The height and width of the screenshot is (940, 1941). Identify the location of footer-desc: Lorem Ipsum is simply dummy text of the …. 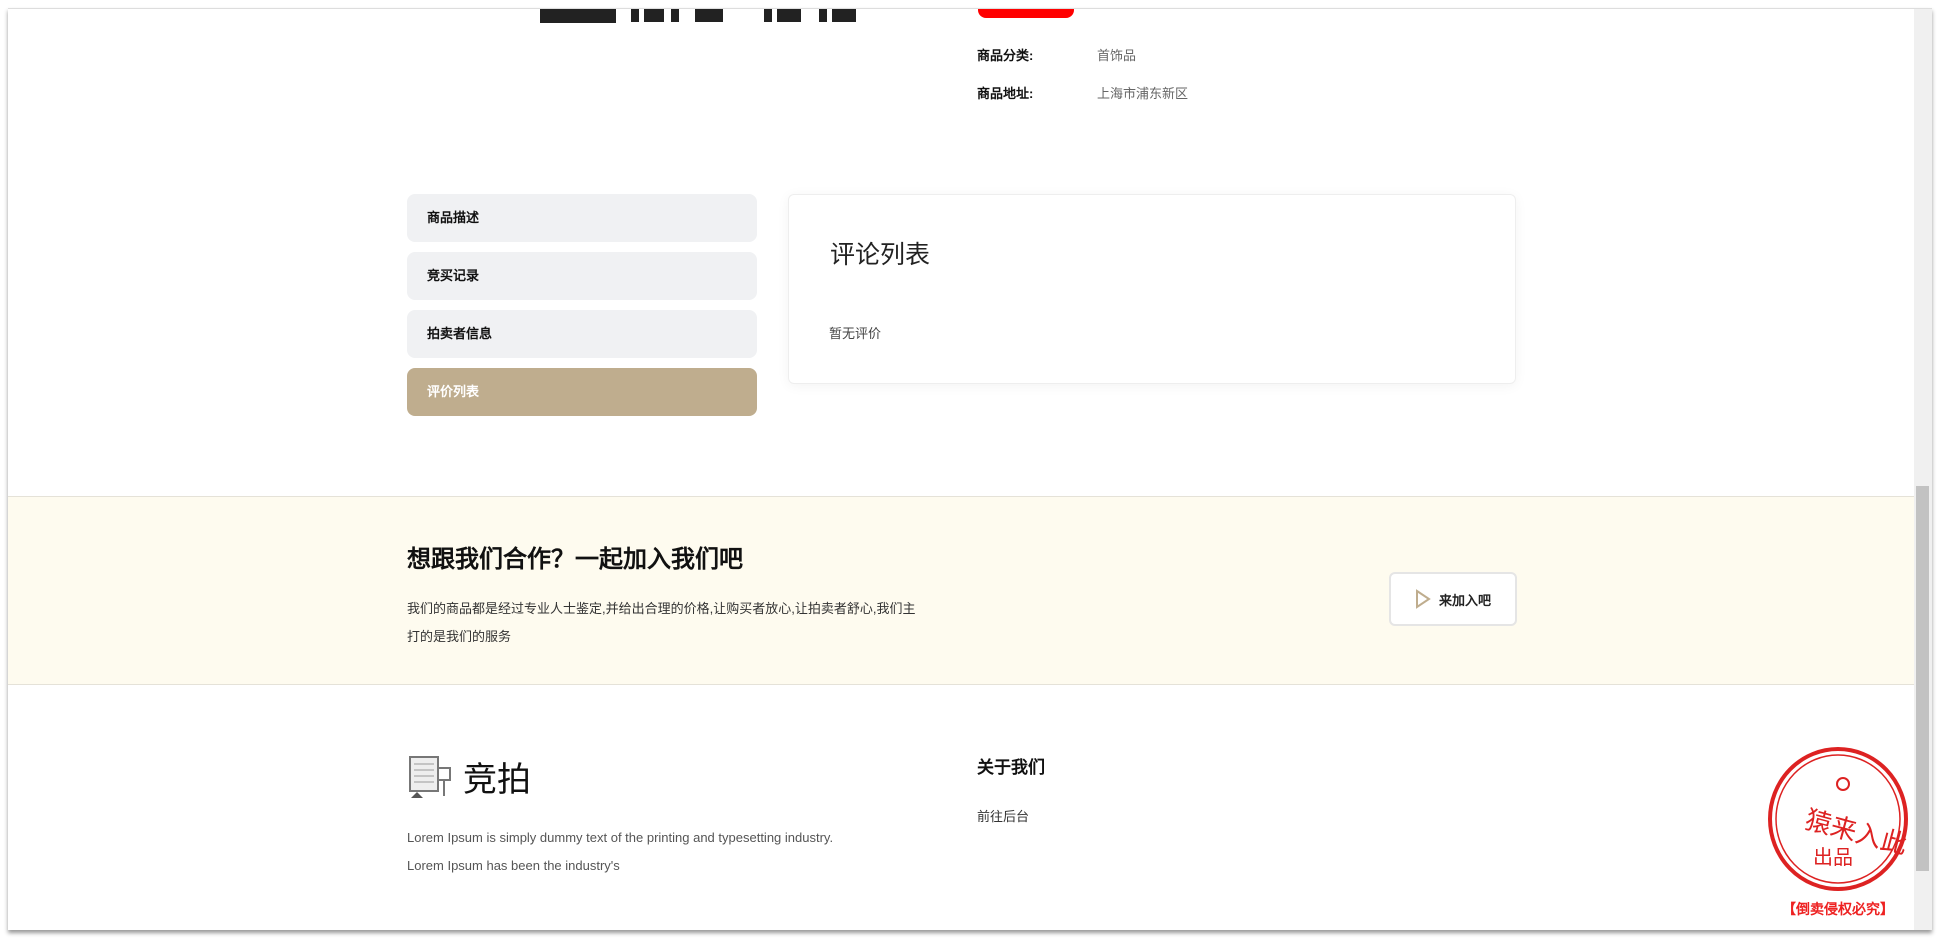
(620, 851).